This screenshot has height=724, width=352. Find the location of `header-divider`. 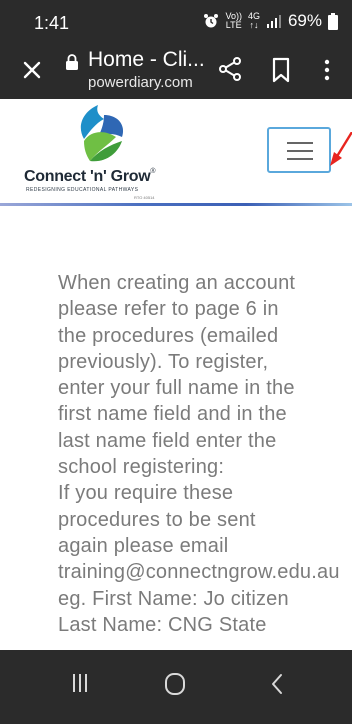

header-divider is located at coordinates (176, 204).